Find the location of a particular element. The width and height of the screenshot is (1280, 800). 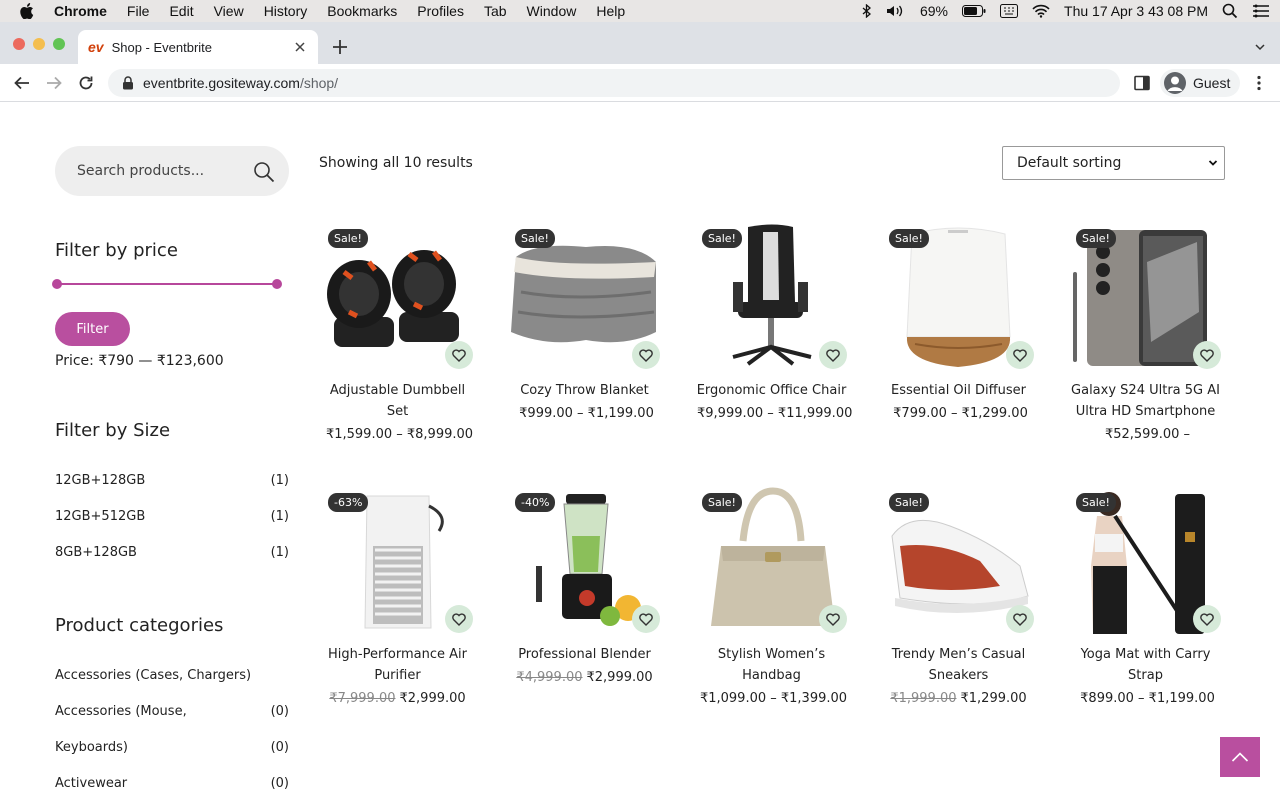

category-item: Keyboards) (0) is located at coordinates (172, 747).